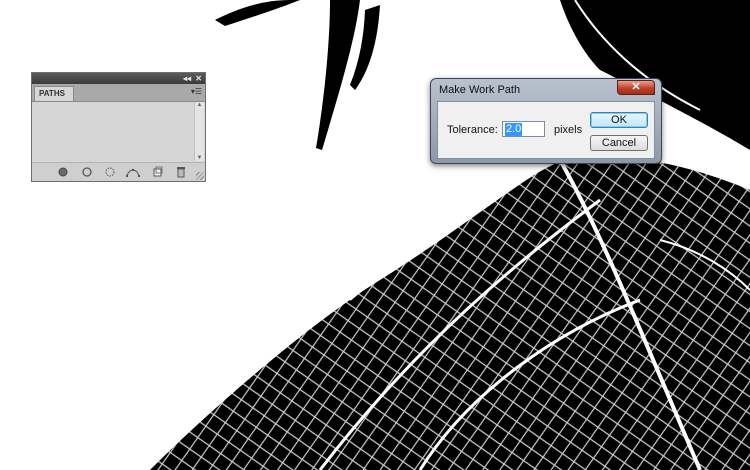  What do you see at coordinates (118, 171) in the screenshot?
I see `paths-panel-footer` at bounding box center [118, 171].